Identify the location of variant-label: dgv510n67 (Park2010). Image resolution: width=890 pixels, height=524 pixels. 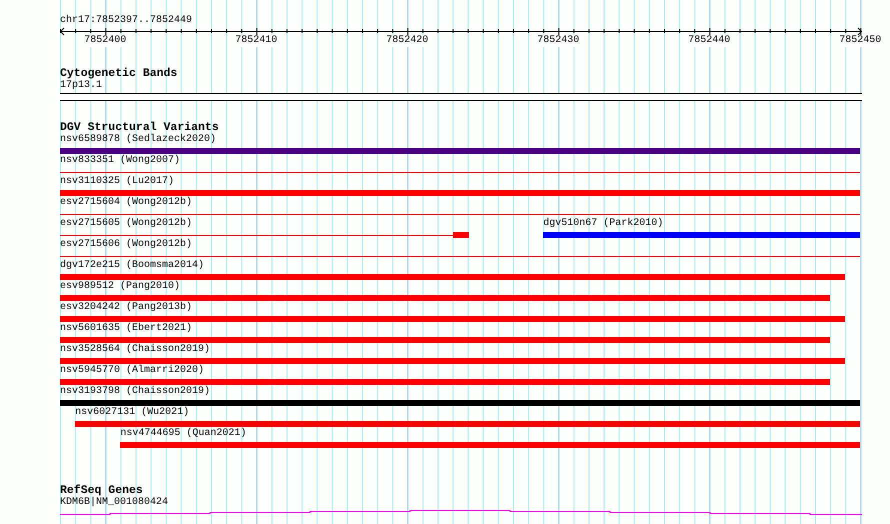
(603, 224).